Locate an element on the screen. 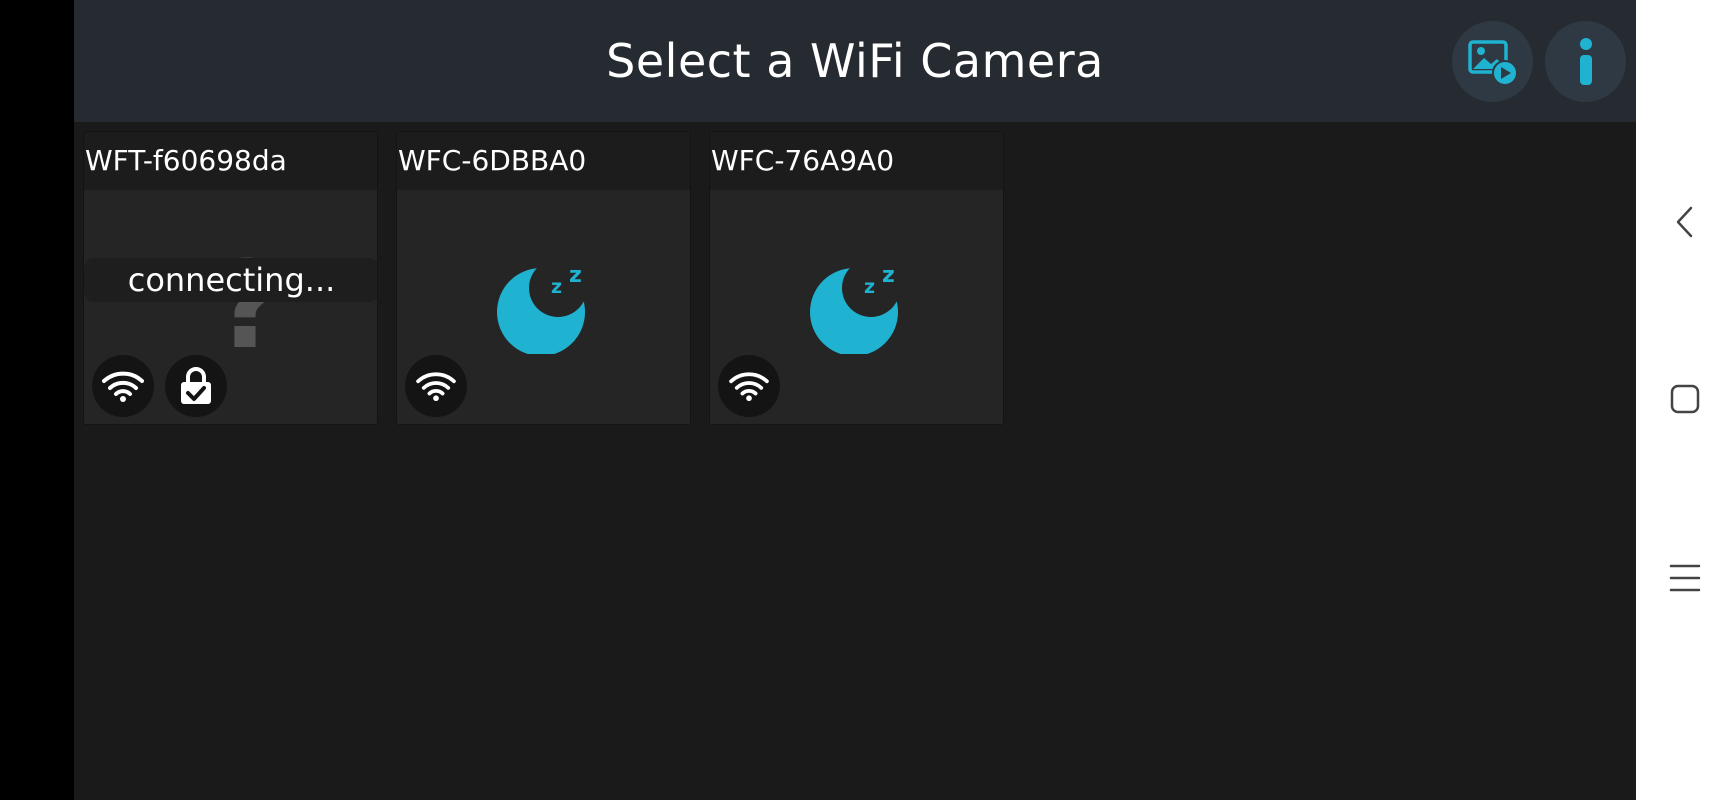 The image size is (1733, 800). page-title: Select a WiFi Camera is located at coordinates (855, 61).